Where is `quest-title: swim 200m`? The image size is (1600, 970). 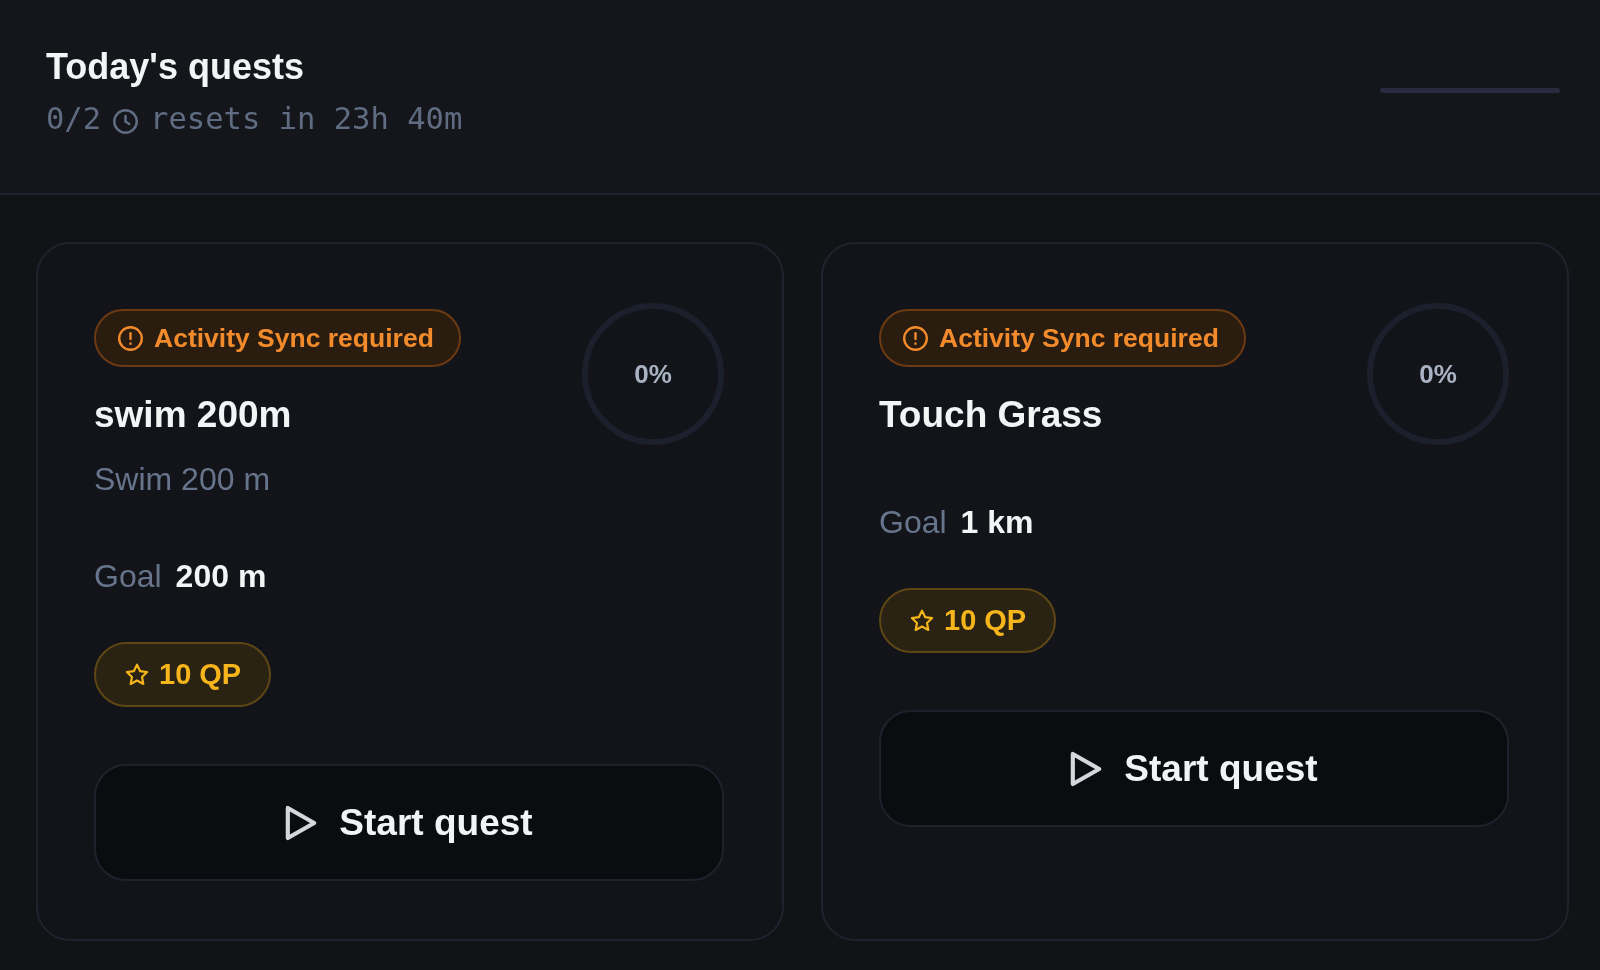 quest-title: swim 200m is located at coordinates (193, 415).